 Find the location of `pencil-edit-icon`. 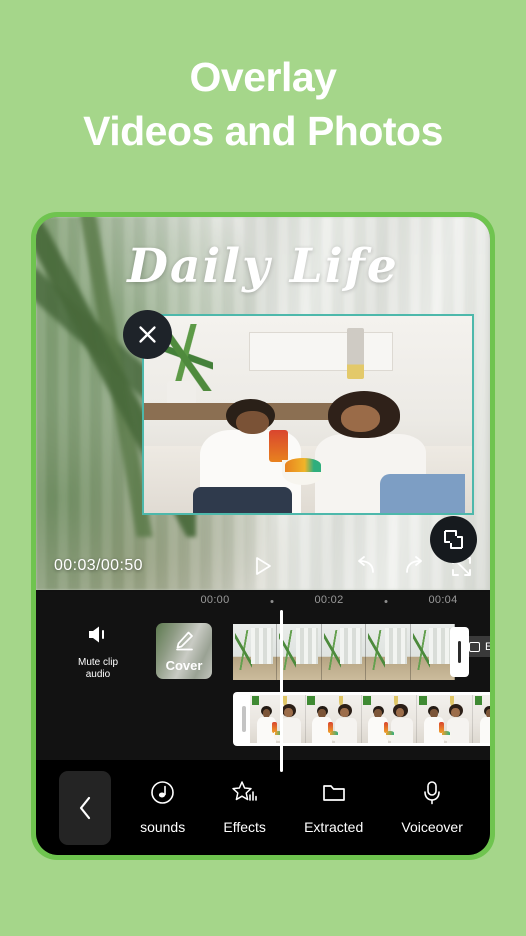

pencil-edit-icon is located at coordinates (184, 643).